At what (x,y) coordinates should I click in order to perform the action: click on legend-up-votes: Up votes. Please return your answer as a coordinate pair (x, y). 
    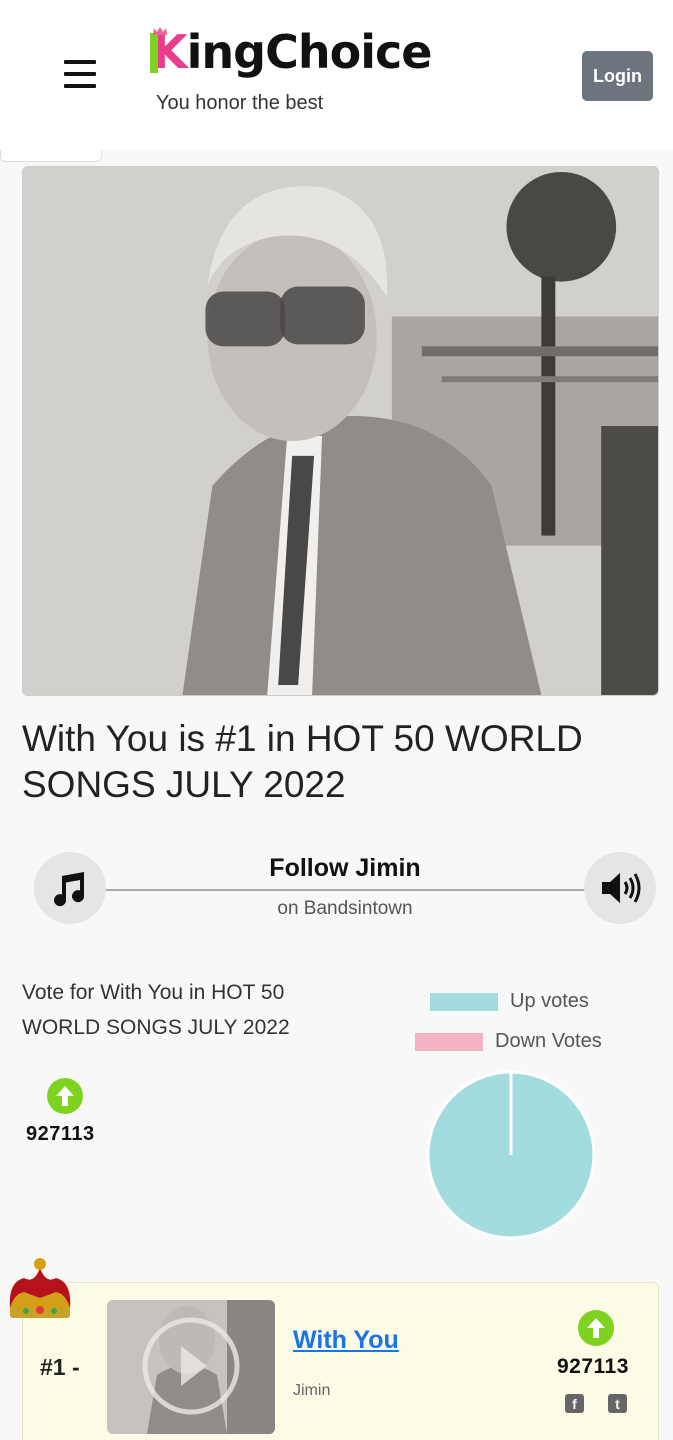
    Looking at the image, I should click on (509, 1001).